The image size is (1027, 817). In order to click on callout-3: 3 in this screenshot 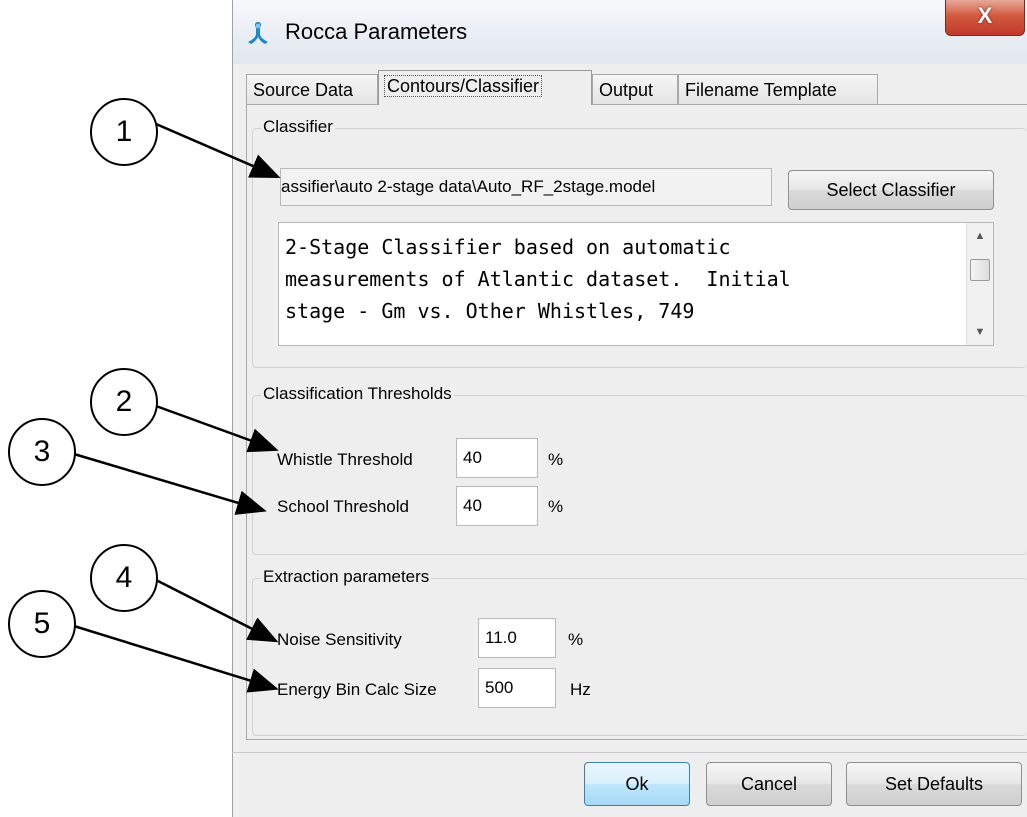, I will do `click(42, 452)`.